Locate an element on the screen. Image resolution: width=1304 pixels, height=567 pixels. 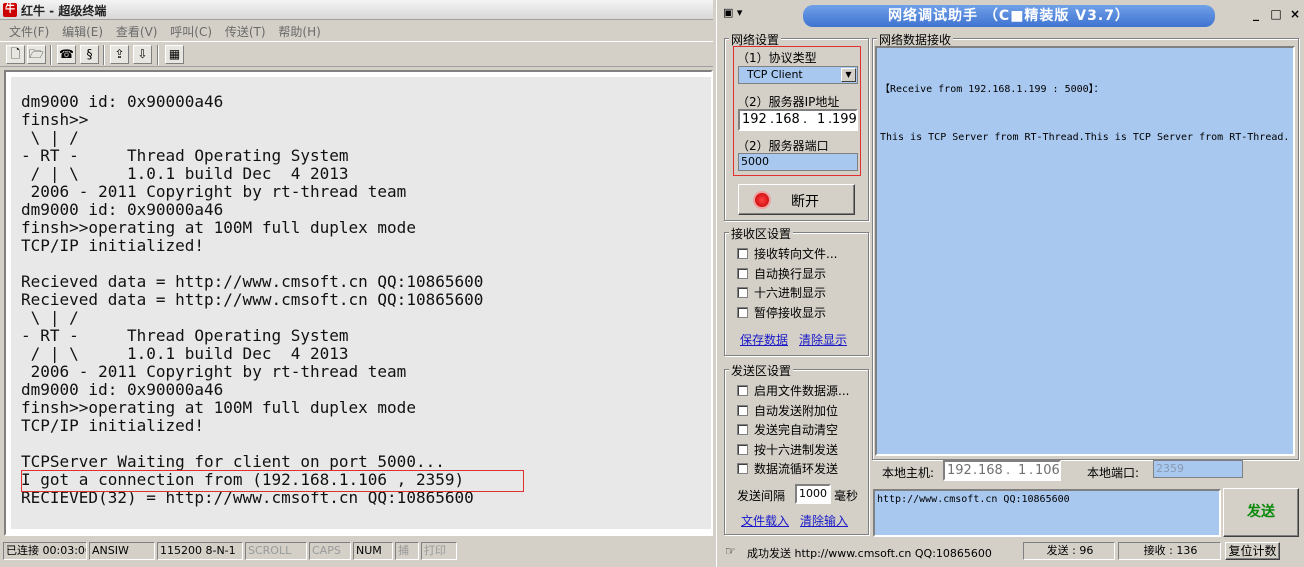
hex-send-checkbox: 按十六进制发送 is located at coordinates (787, 450).